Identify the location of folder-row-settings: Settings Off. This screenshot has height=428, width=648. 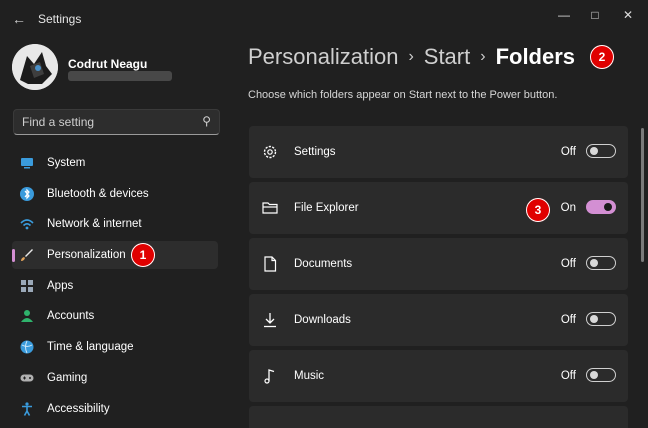
(438, 152).